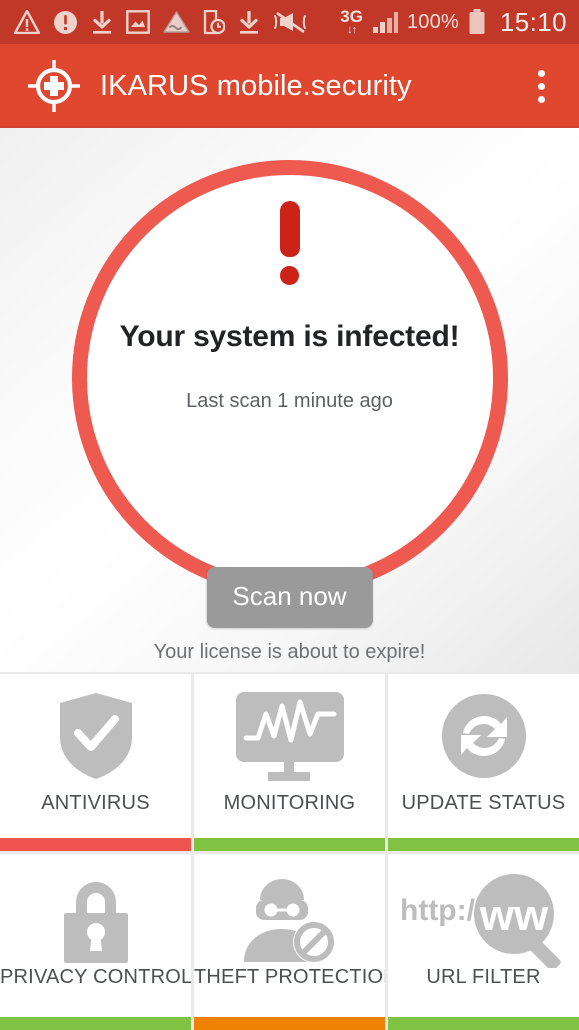  I want to click on tile-update-status: UPDATE STATUS, so click(483, 762).